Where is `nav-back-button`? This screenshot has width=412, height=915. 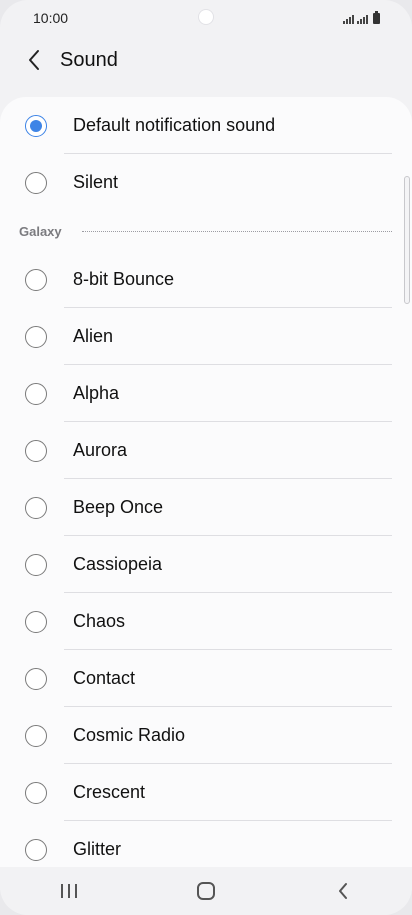
nav-back-button is located at coordinates (343, 891).